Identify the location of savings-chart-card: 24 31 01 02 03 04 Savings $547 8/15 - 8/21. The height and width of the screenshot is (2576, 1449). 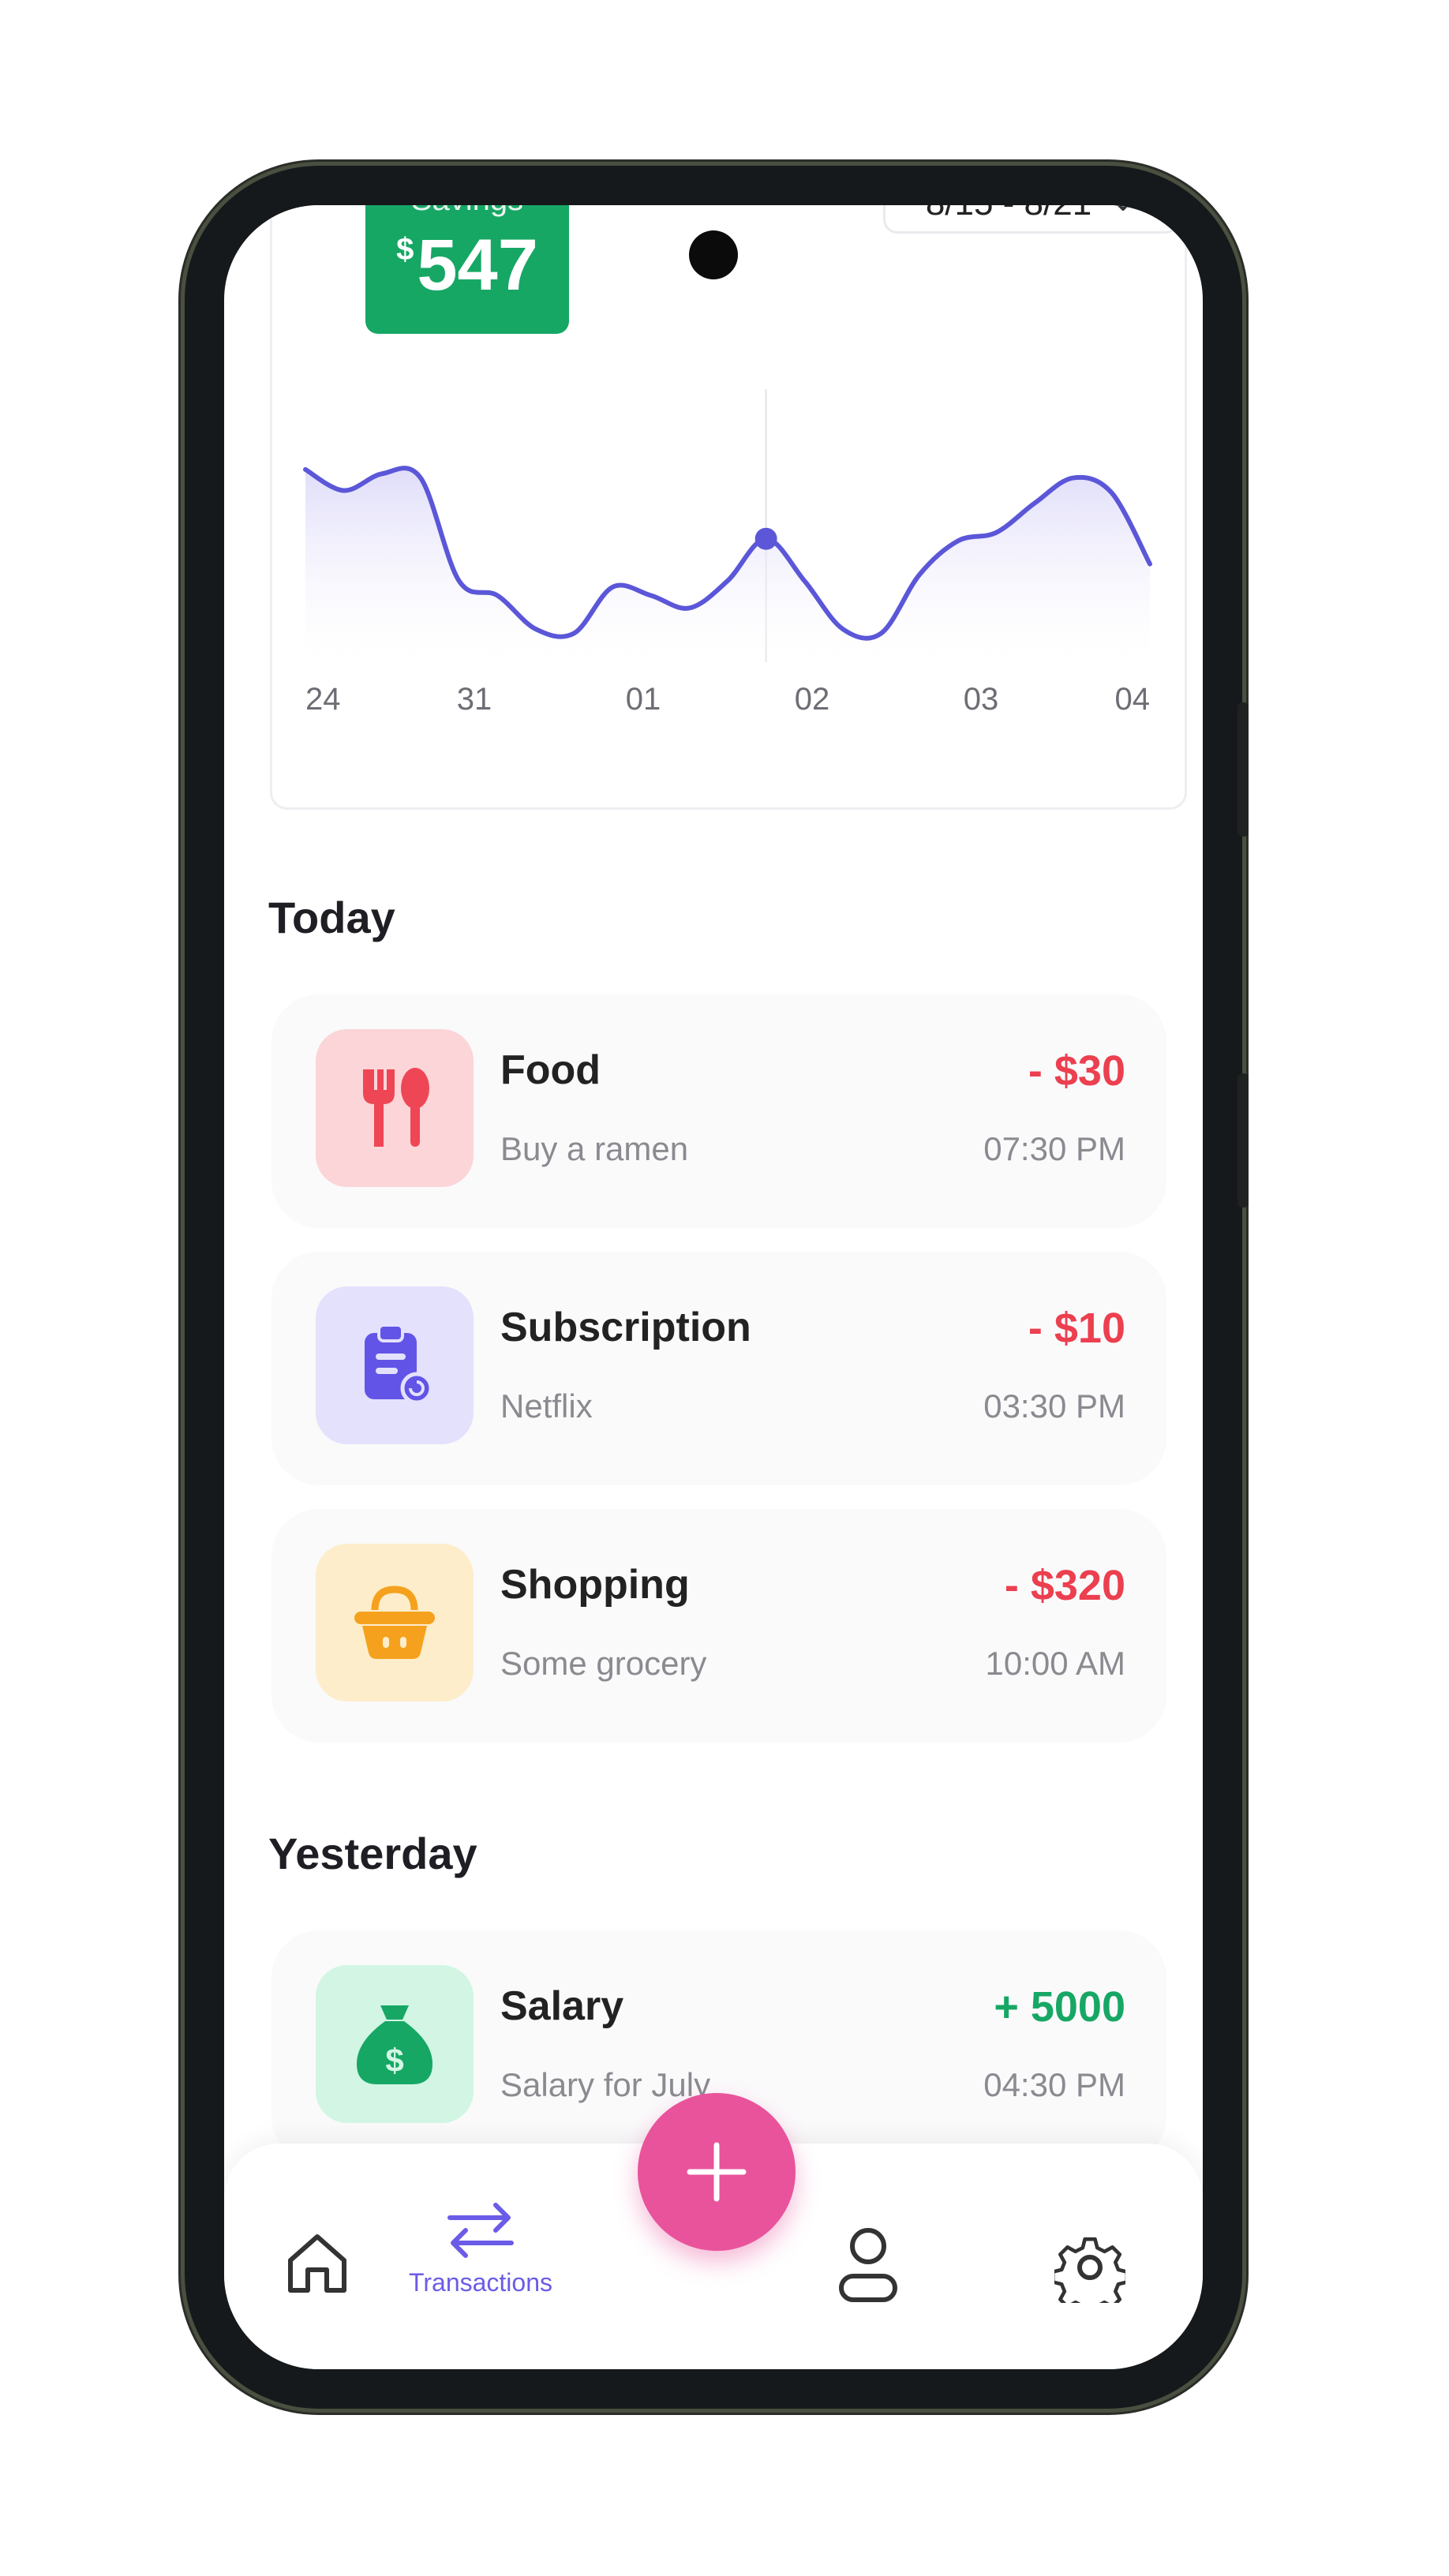
(728, 507).